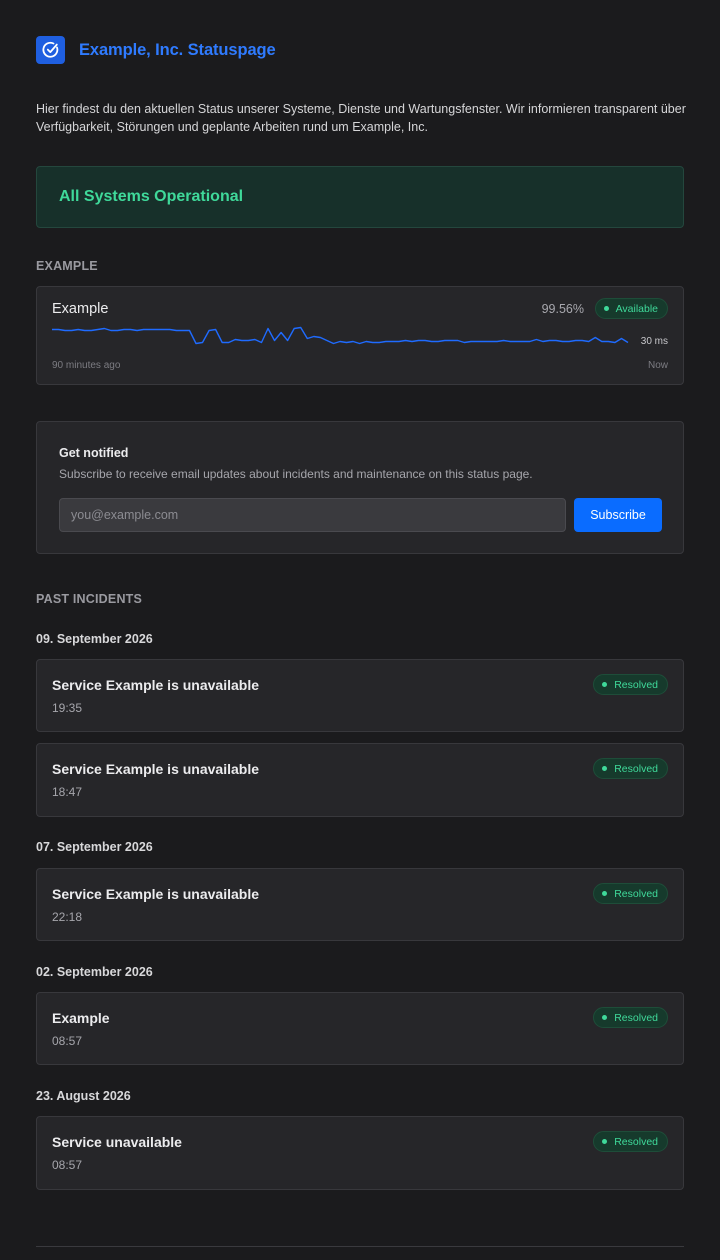 The height and width of the screenshot is (1260, 720). What do you see at coordinates (360, 197) in the screenshot?
I see `overall-status-banner: All Systems Operational` at bounding box center [360, 197].